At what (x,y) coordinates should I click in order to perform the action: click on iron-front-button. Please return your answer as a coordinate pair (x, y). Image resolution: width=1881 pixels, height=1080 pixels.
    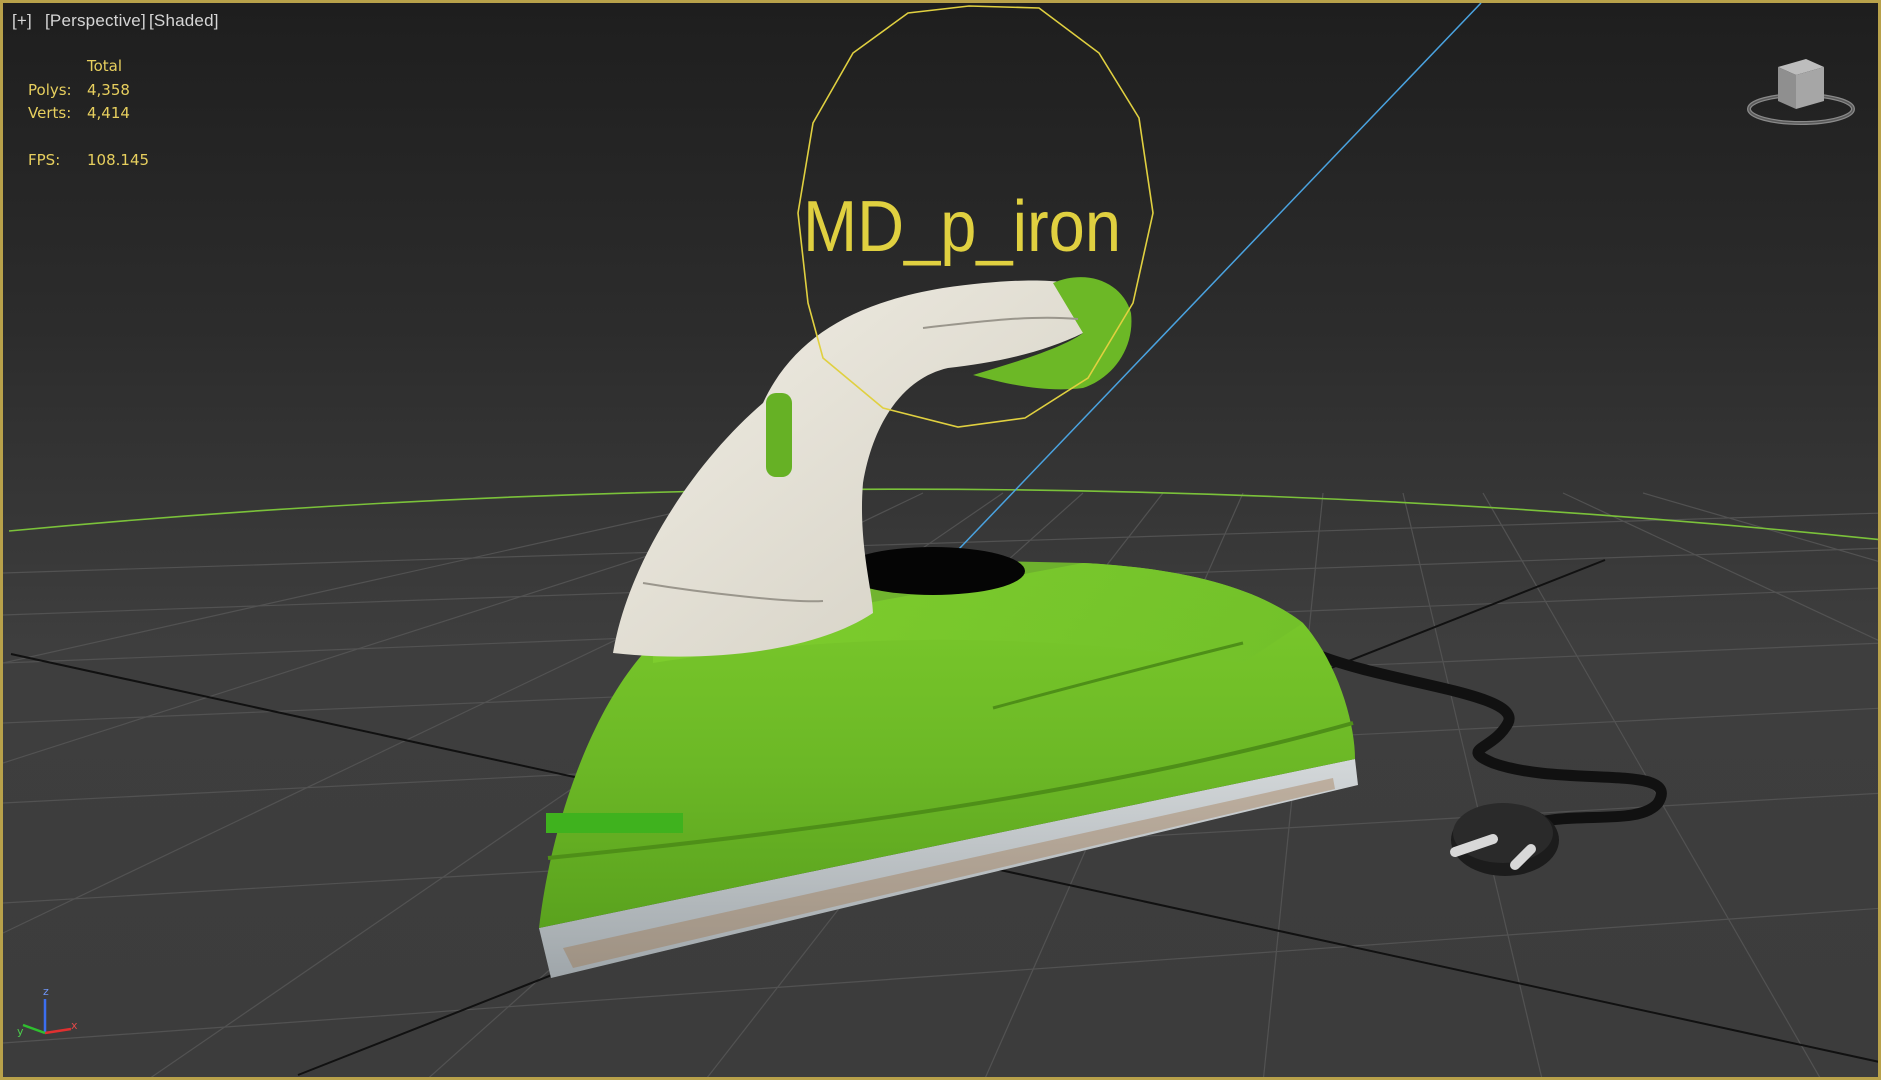
    Looking at the image, I should click on (614, 823).